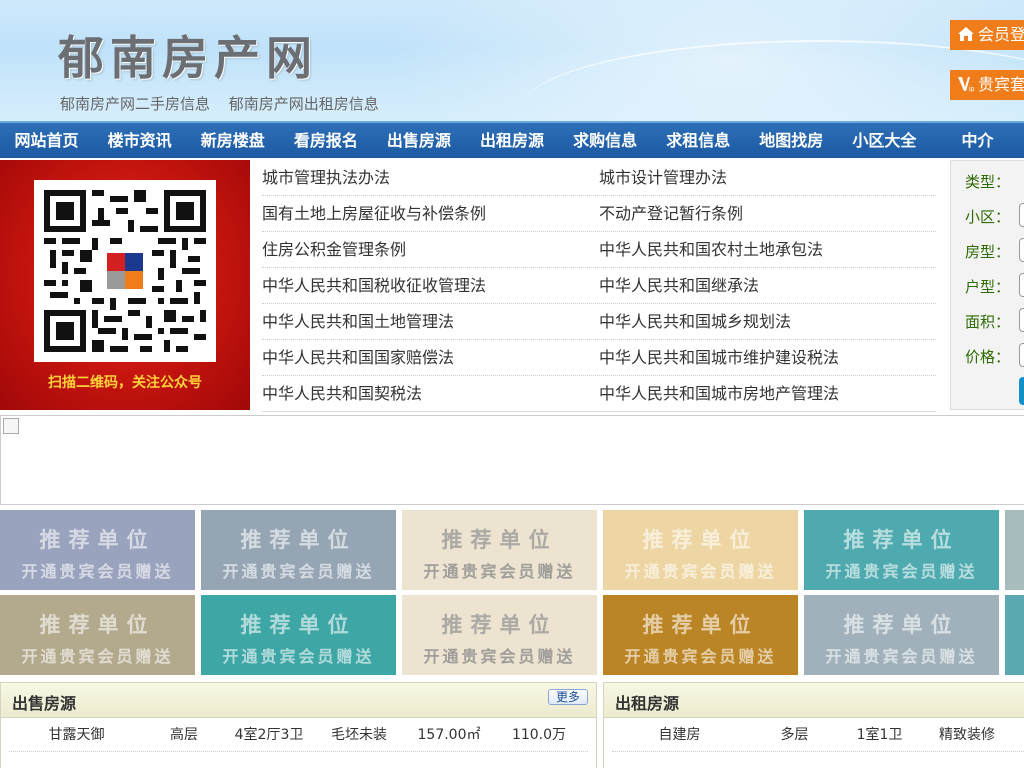  I want to click on law-link: 中华人民共和国土地管理法, so click(430, 321).